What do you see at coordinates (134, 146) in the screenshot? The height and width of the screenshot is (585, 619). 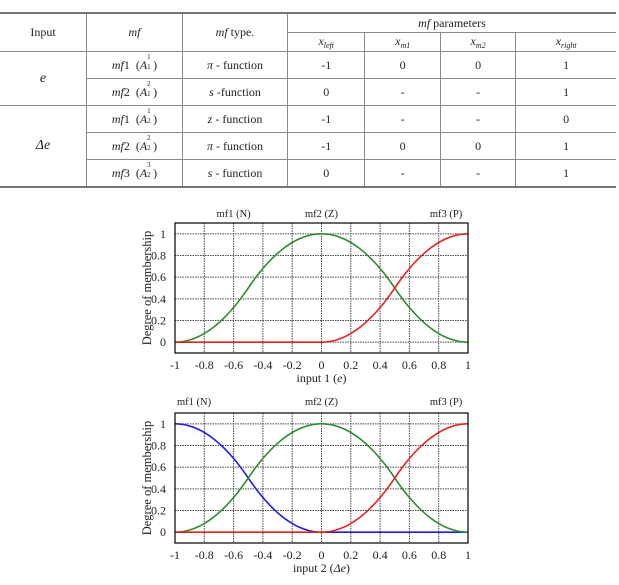 I see `mf-cell: mf2 (A 2 2)` at bounding box center [134, 146].